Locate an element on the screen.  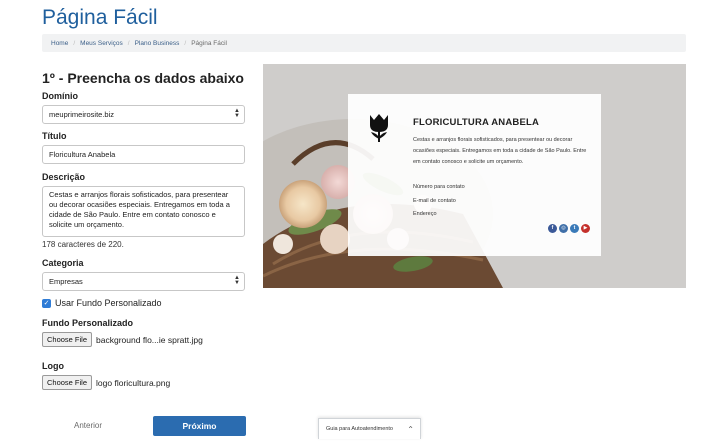
custom-background-option: ✓ Usar Fundo Personalizado is located at coordinates (144, 303).